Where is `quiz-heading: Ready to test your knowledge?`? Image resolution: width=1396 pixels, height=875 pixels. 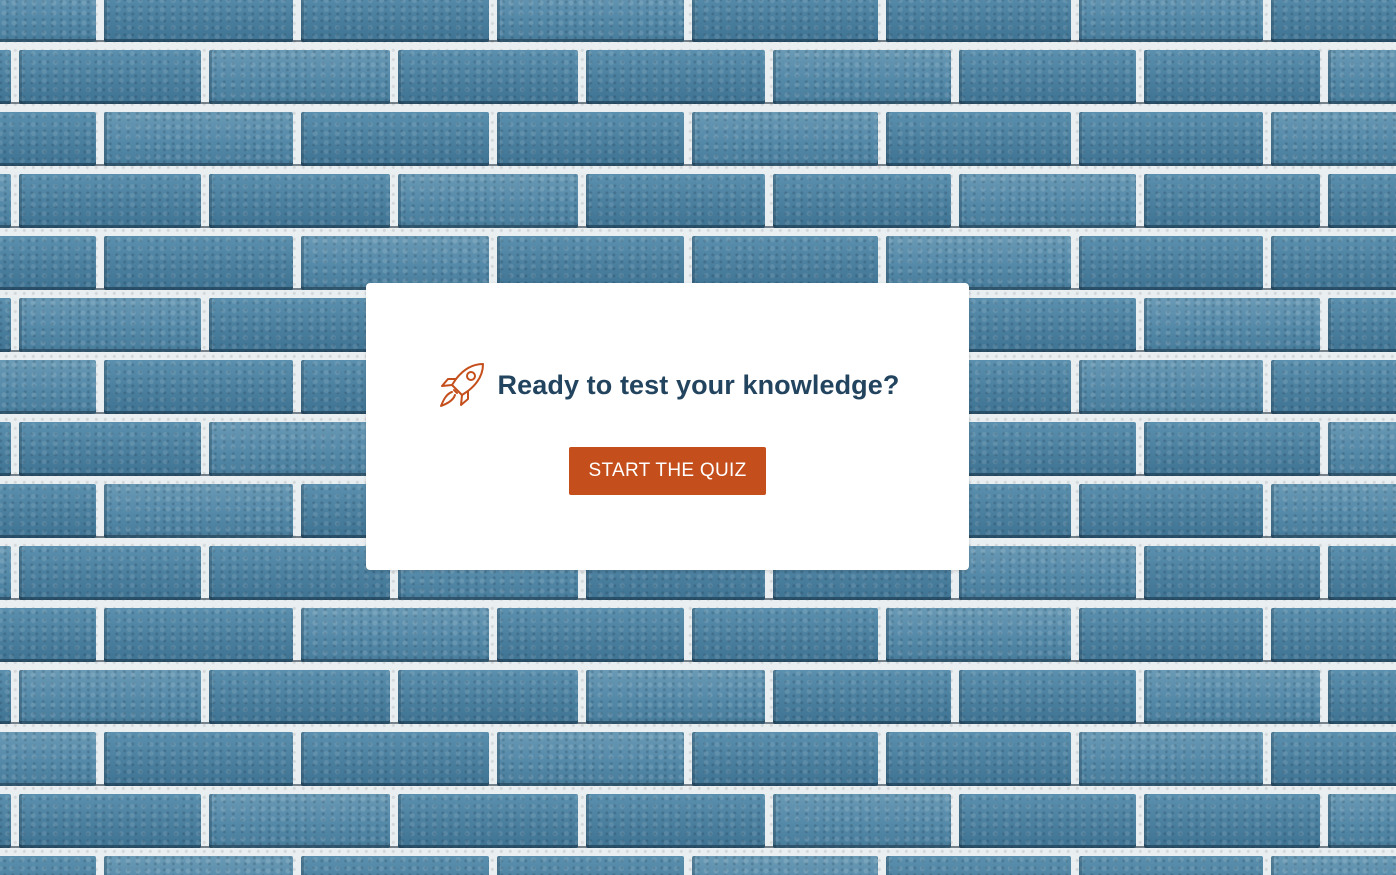
quiz-heading: Ready to test your knowledge? is located at coordinates (698, 384).